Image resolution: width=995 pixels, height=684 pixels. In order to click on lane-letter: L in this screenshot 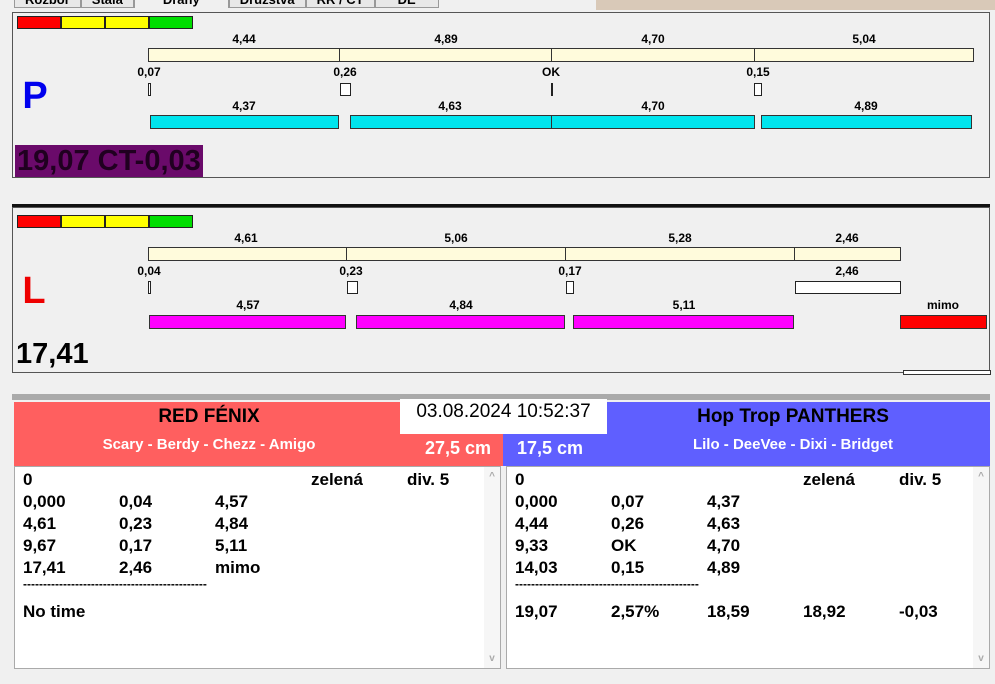, I will do `click(34, 291)`.